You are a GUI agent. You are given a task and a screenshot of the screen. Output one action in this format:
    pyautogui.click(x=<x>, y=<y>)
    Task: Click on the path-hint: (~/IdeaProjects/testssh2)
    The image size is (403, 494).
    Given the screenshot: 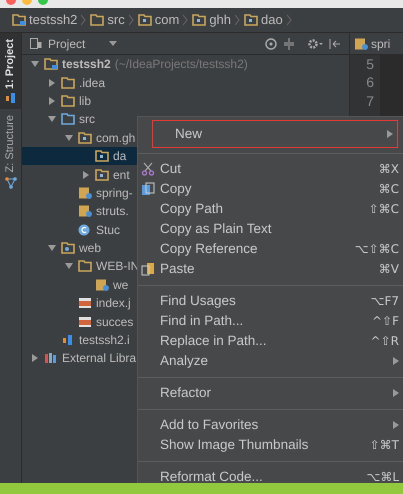 What is the action you would take?
    pyautogui.click(x=181, y=65)
    